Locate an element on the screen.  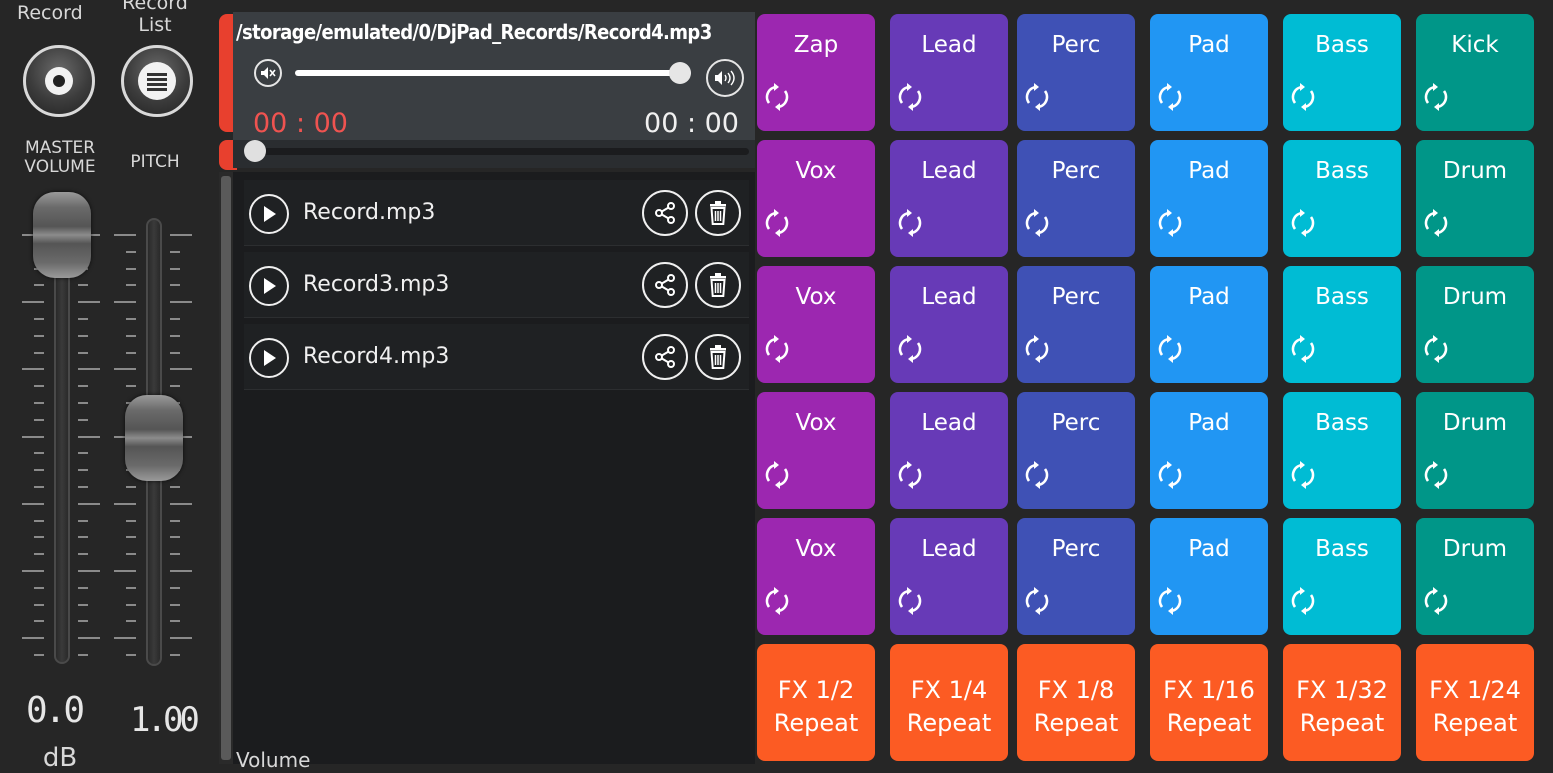
fx-label: FX 1/4 Repeat is located at coordinates (949, 707).